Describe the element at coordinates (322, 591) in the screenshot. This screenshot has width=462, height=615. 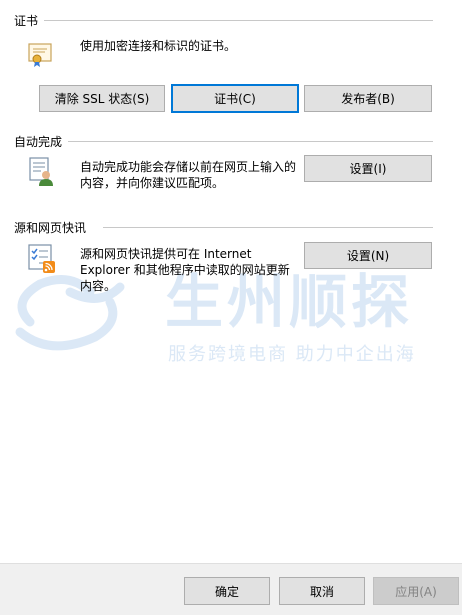
I see `cancel-button: 取消` at that location.